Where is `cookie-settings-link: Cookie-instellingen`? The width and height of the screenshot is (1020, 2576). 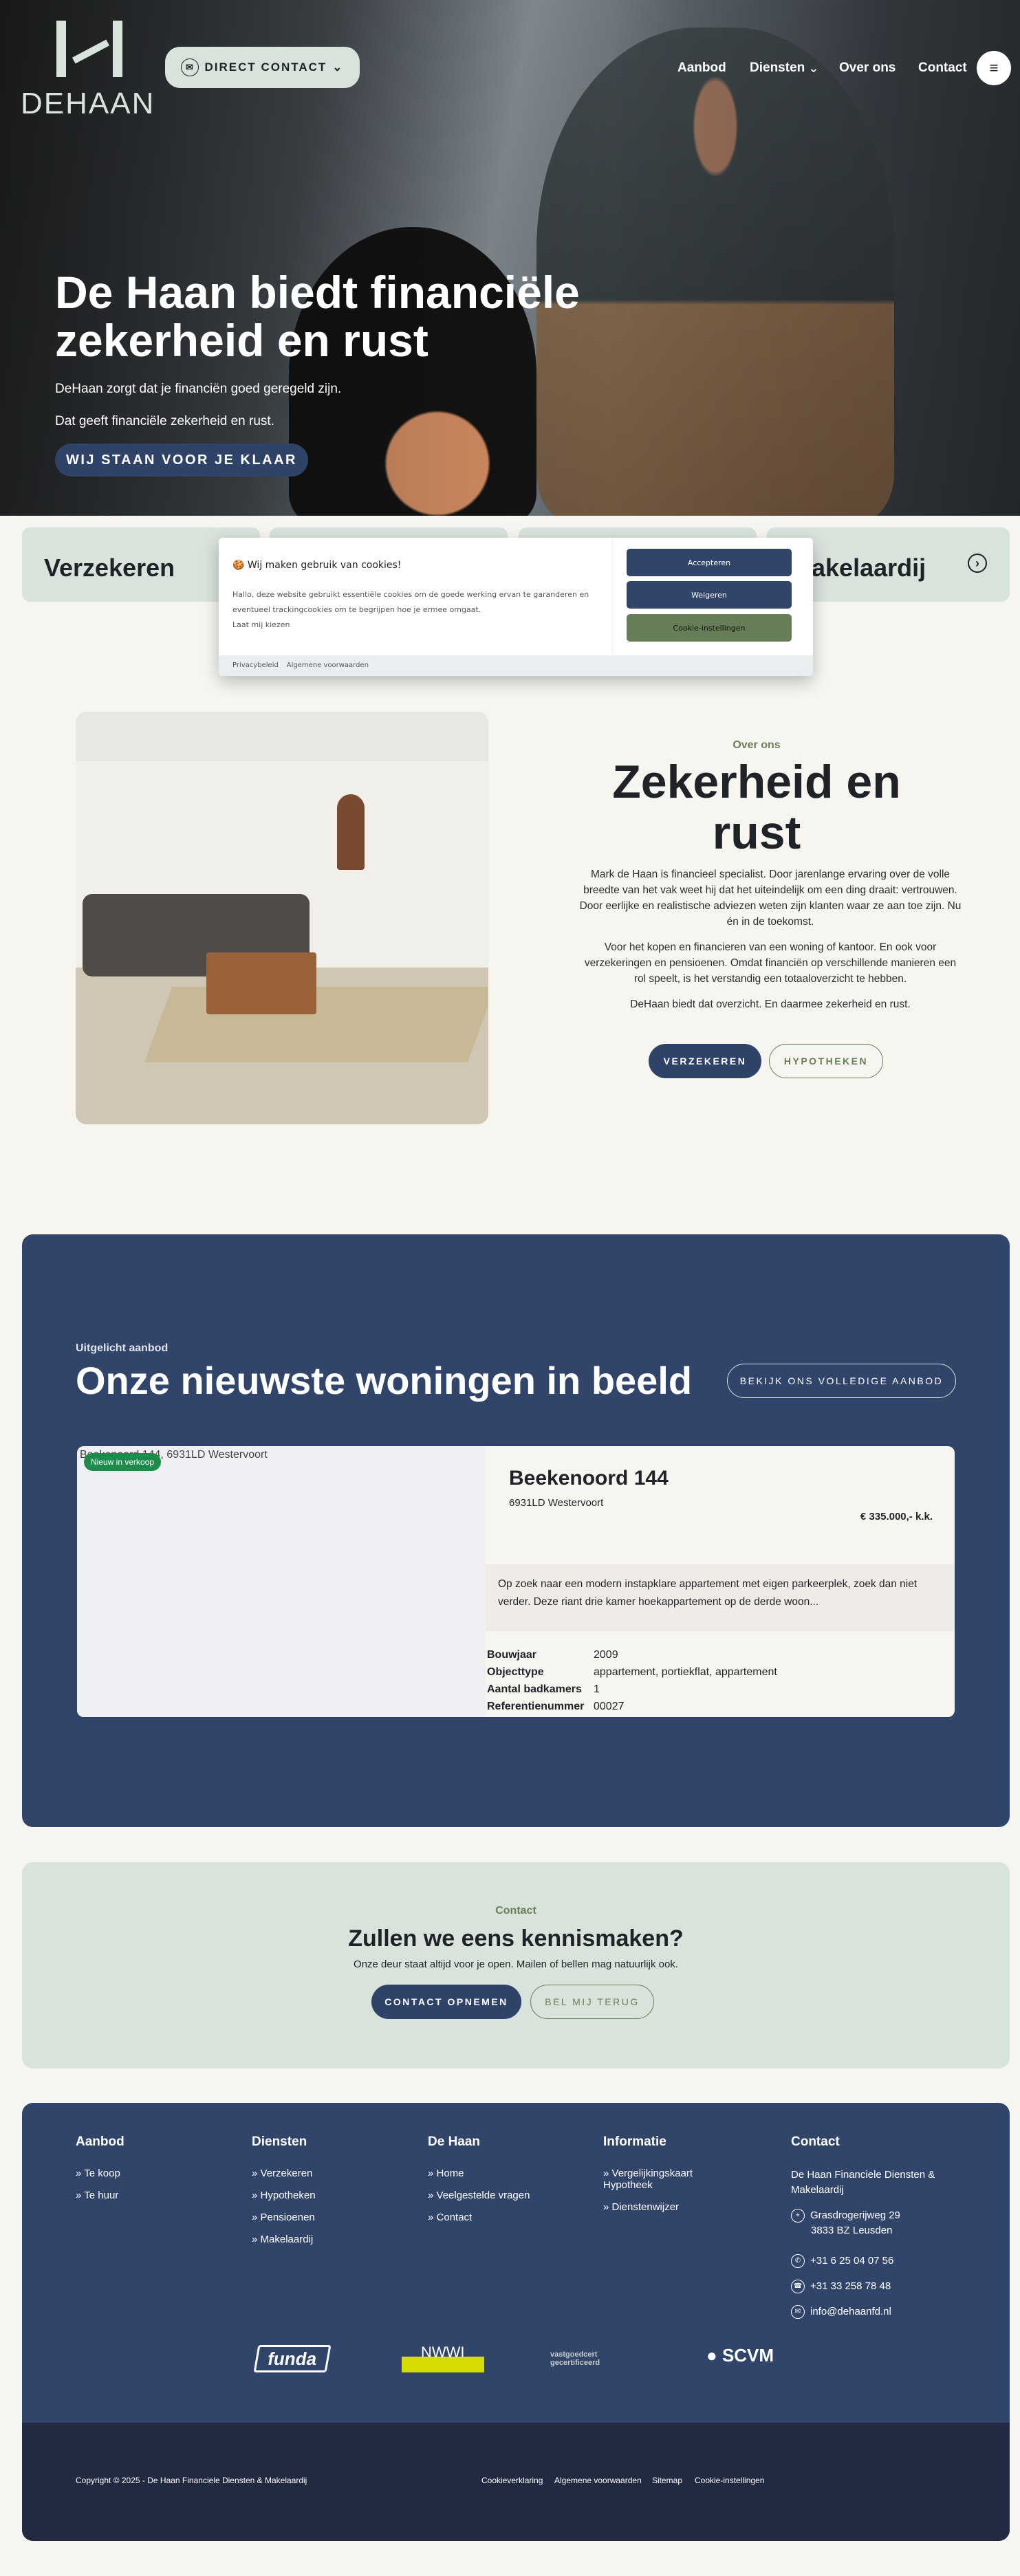 cookie-settings-link: Cookie-instellingen is located at coordinates (729, 2480).